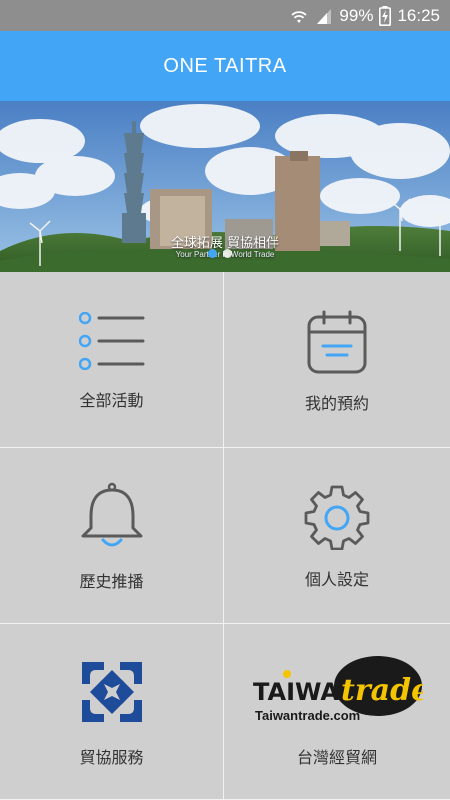 The image size is (450, 800). I want to click on battery-charging-icon, so click(385, 15).